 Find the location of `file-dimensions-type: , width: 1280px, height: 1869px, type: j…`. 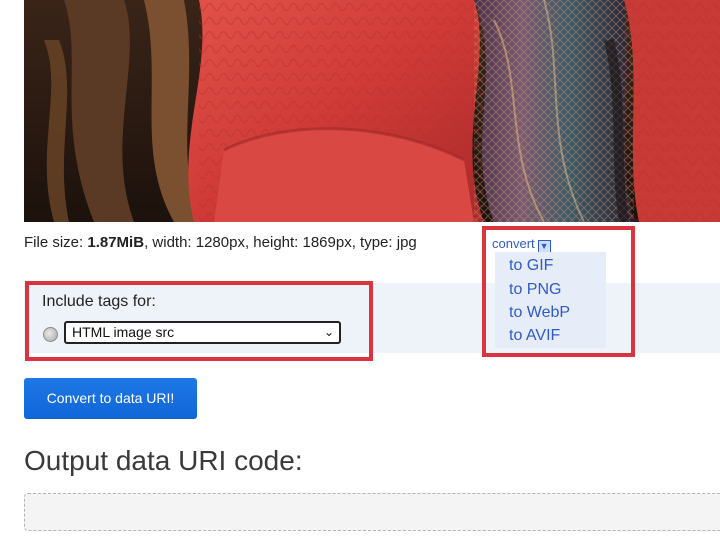

file-dimensions-type: , width: 1280px, height: 1869px, type: j… is located at coordinates (280, 242).